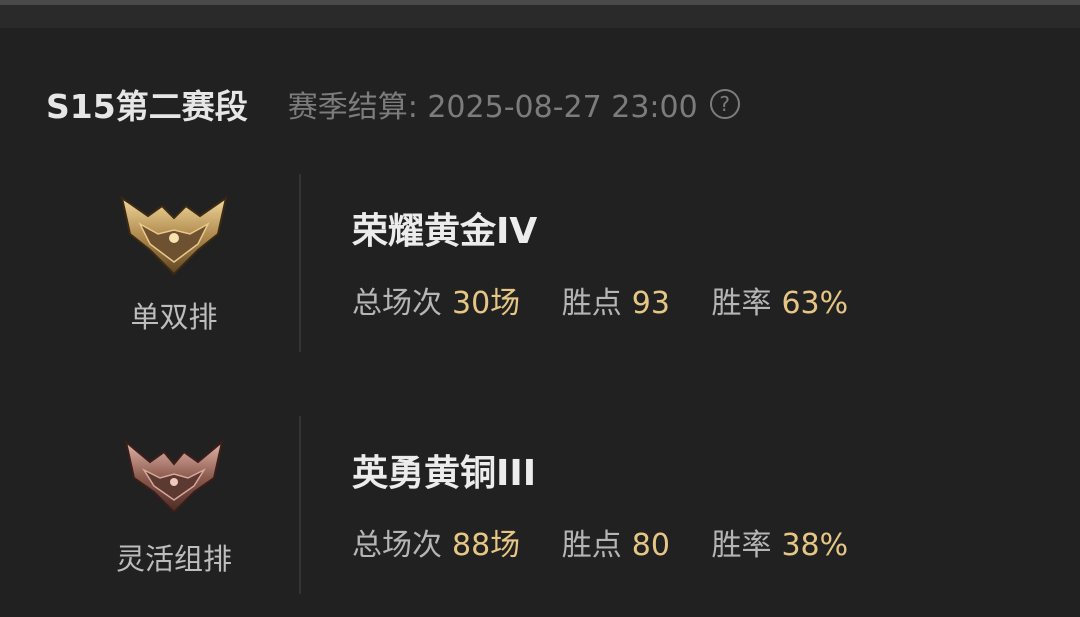 The image size is (1080, 617). I want to click on stats-line: 总场次 30场 胜点 93 胜率 63%, so click(616, 300).